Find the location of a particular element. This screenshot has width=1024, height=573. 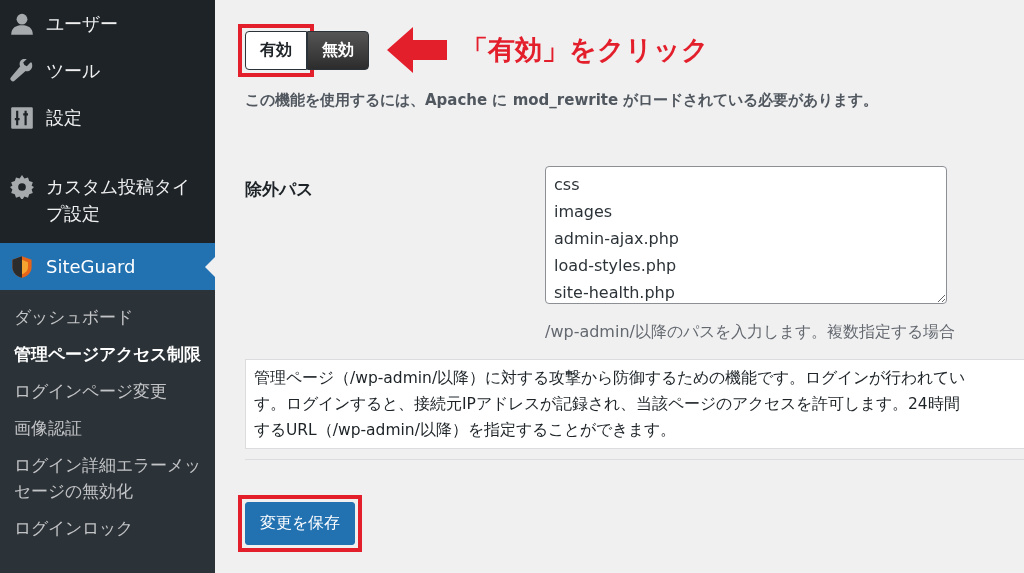

shield-icon is located at coordinates (22, 267).